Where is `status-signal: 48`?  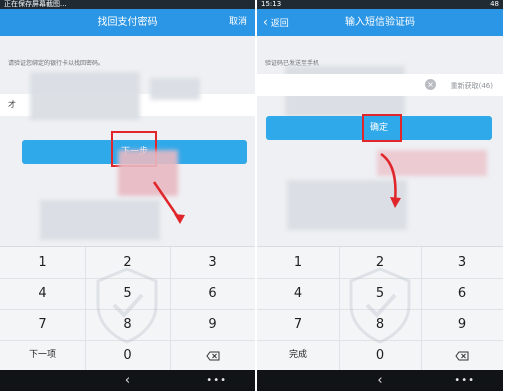 status-signal: 48 is located at coordinates (494, 4).